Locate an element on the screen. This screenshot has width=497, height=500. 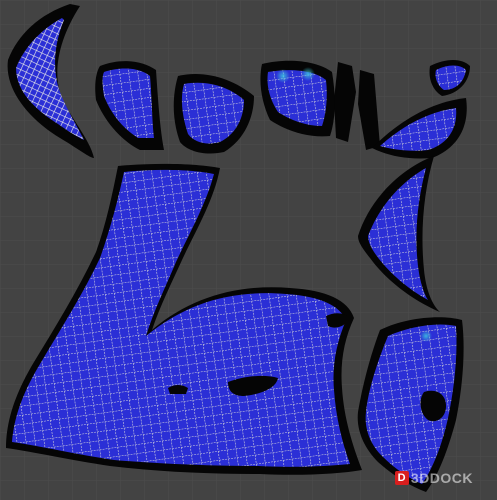
watermark-logo-mark: D is located at coordinates (401, 478).